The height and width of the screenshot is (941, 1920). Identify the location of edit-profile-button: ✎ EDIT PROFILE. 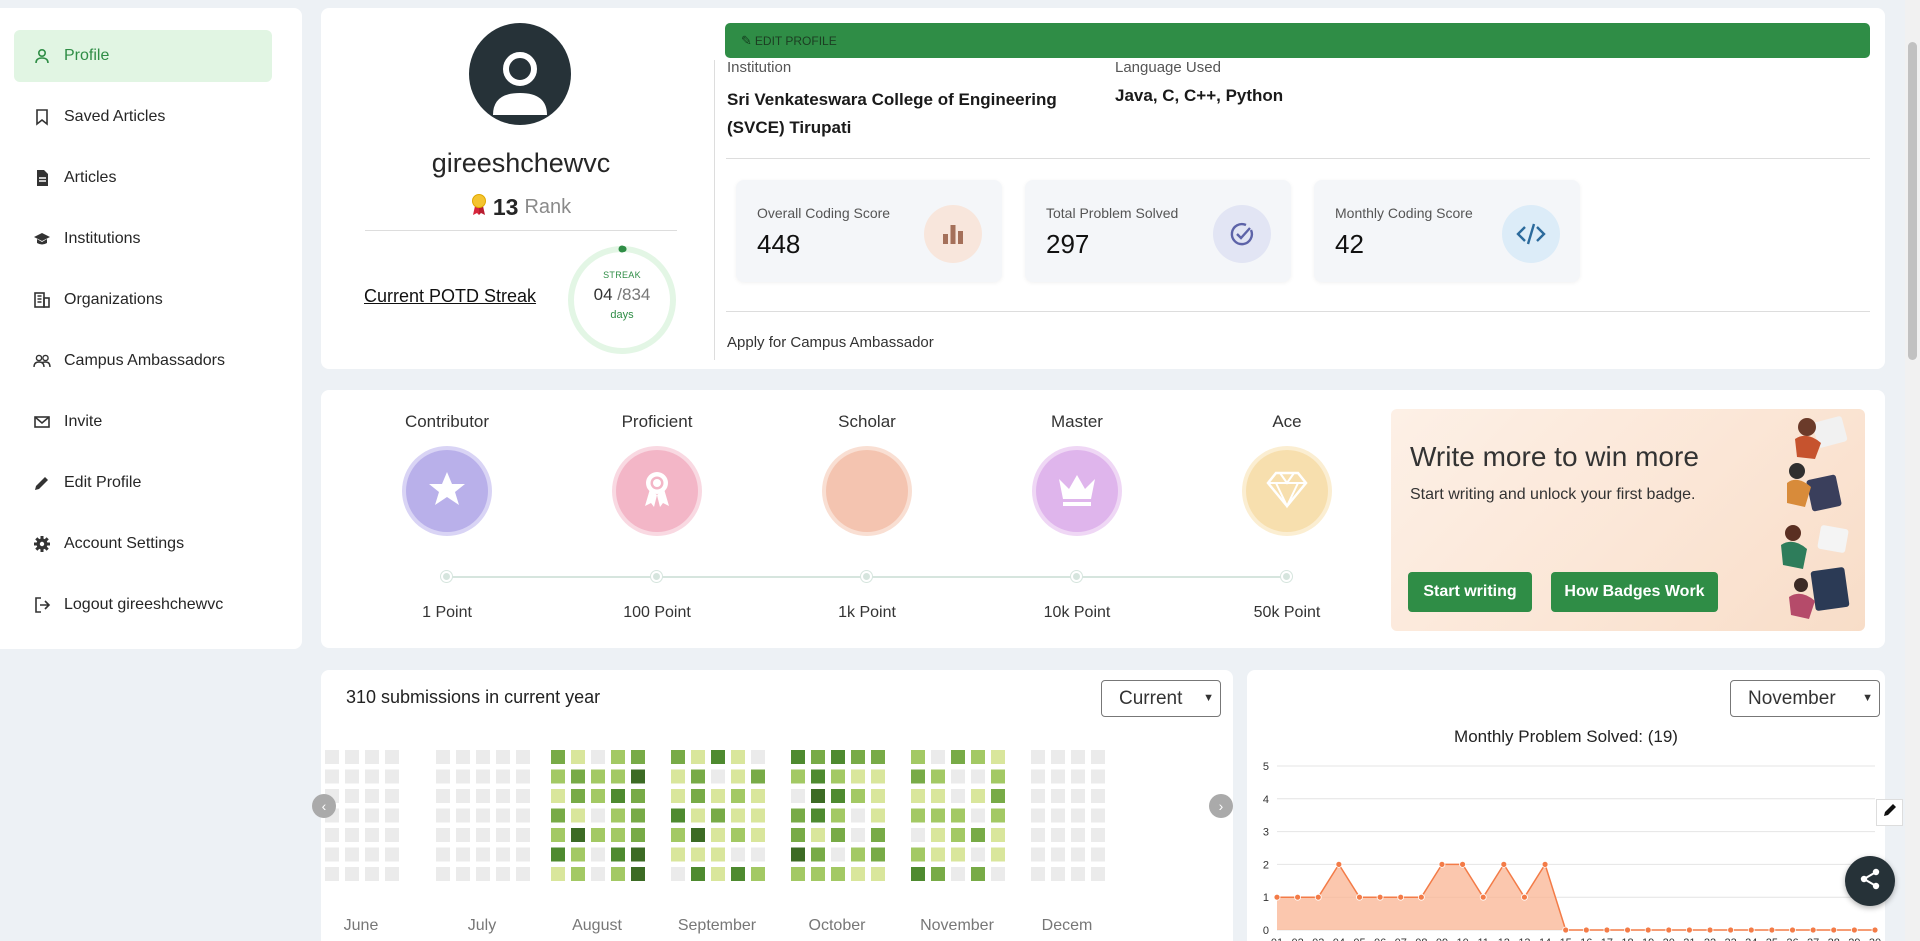
(1297, 40).